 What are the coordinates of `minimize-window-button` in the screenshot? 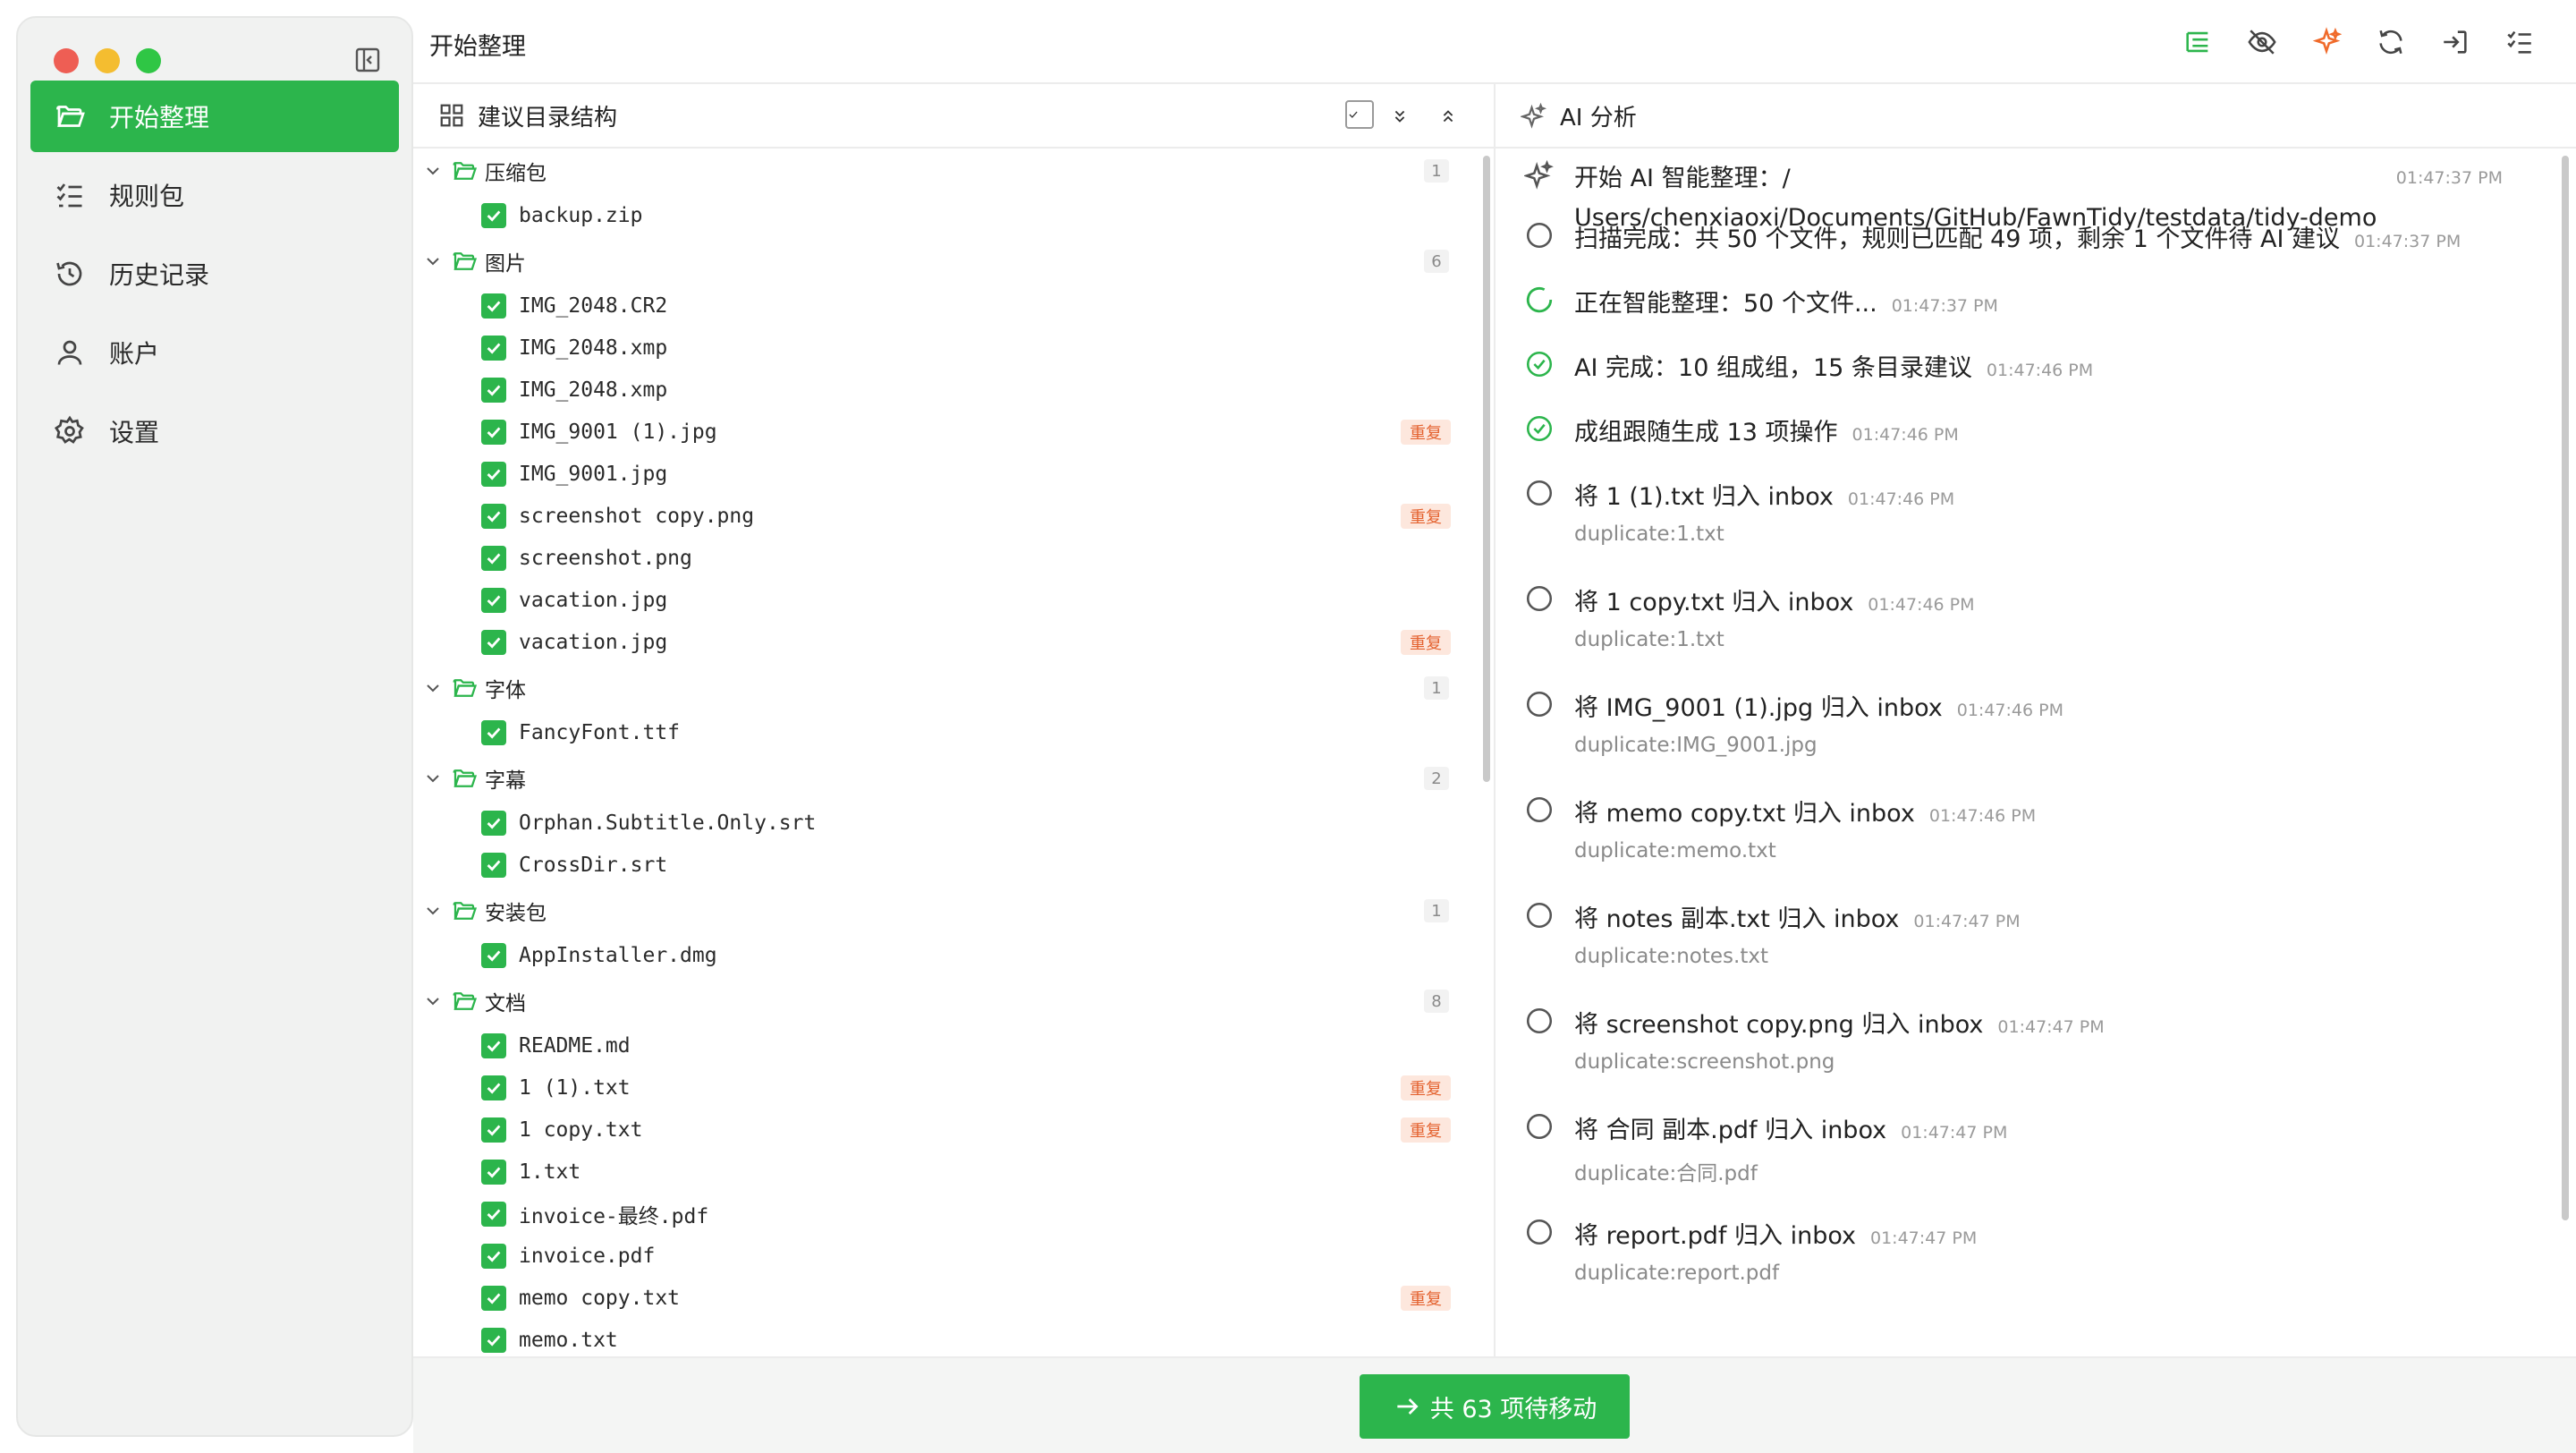 It's located at (107, 60).